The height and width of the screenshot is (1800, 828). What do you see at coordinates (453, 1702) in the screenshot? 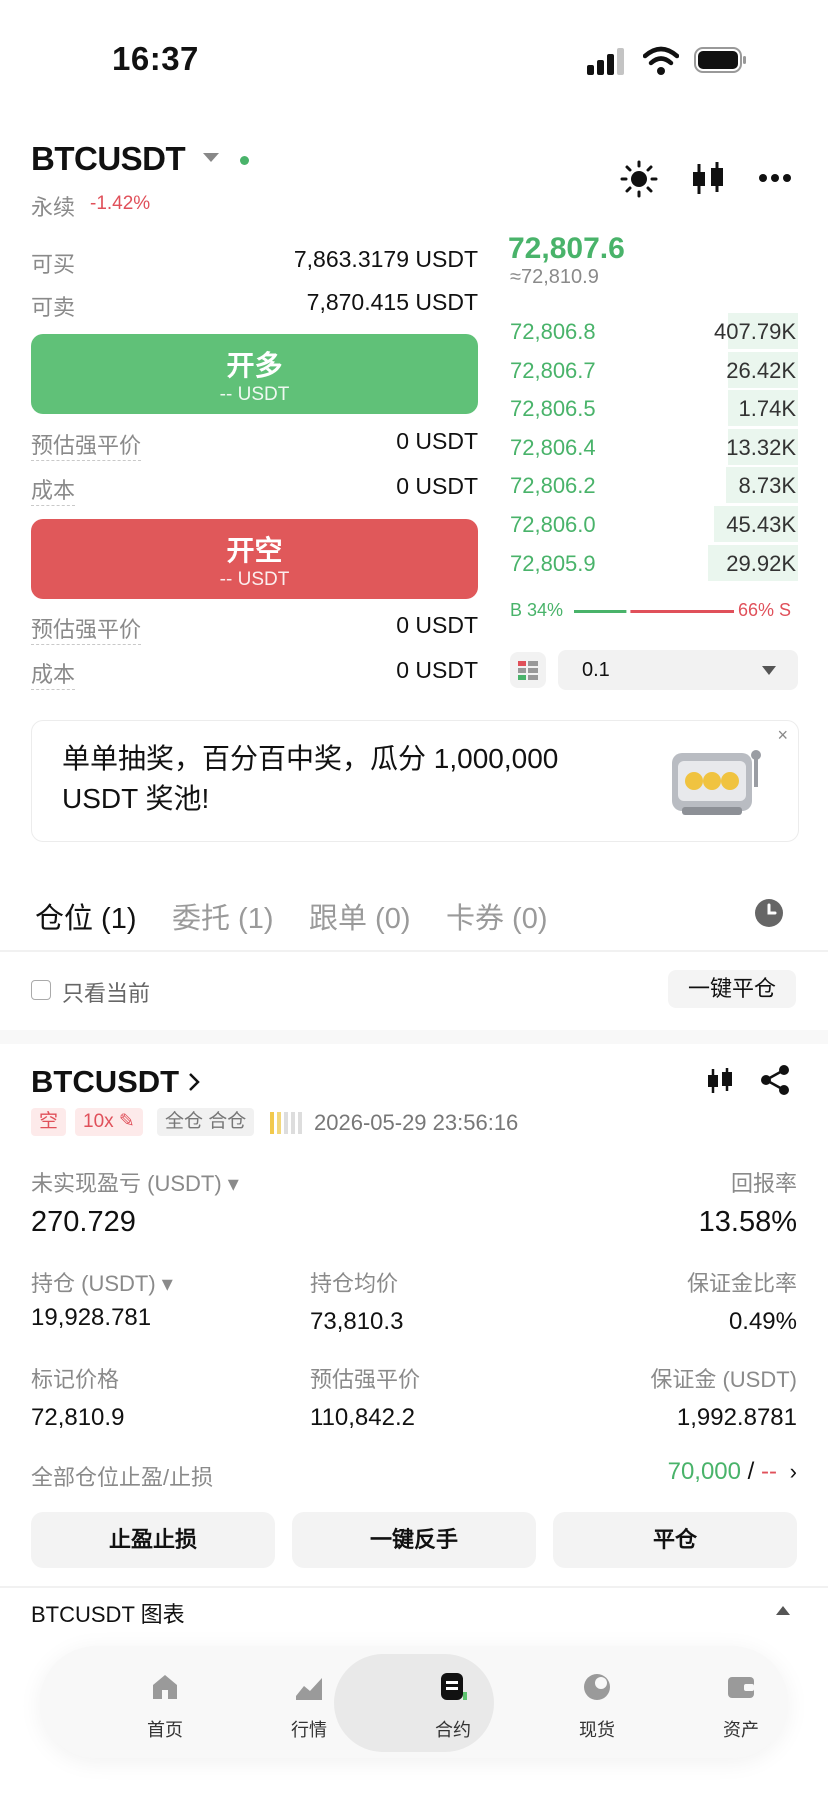
I see `nav-futures: 合约` at bounding box center [453, 1702].